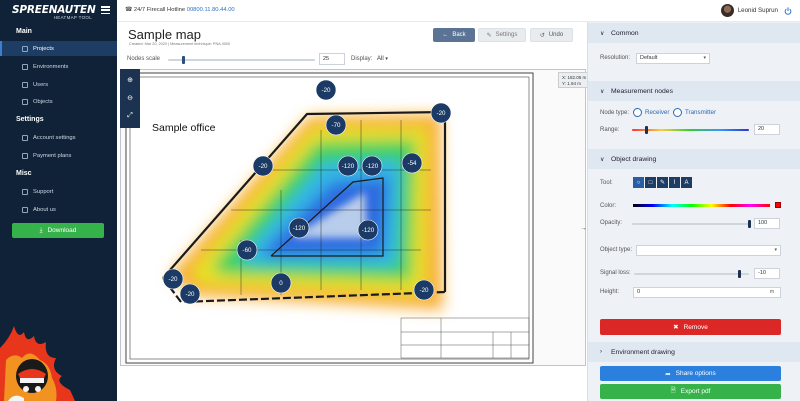 The image size is (800, 401). I want to click on fit-screen-icon: ⤢, so click(130, 116).